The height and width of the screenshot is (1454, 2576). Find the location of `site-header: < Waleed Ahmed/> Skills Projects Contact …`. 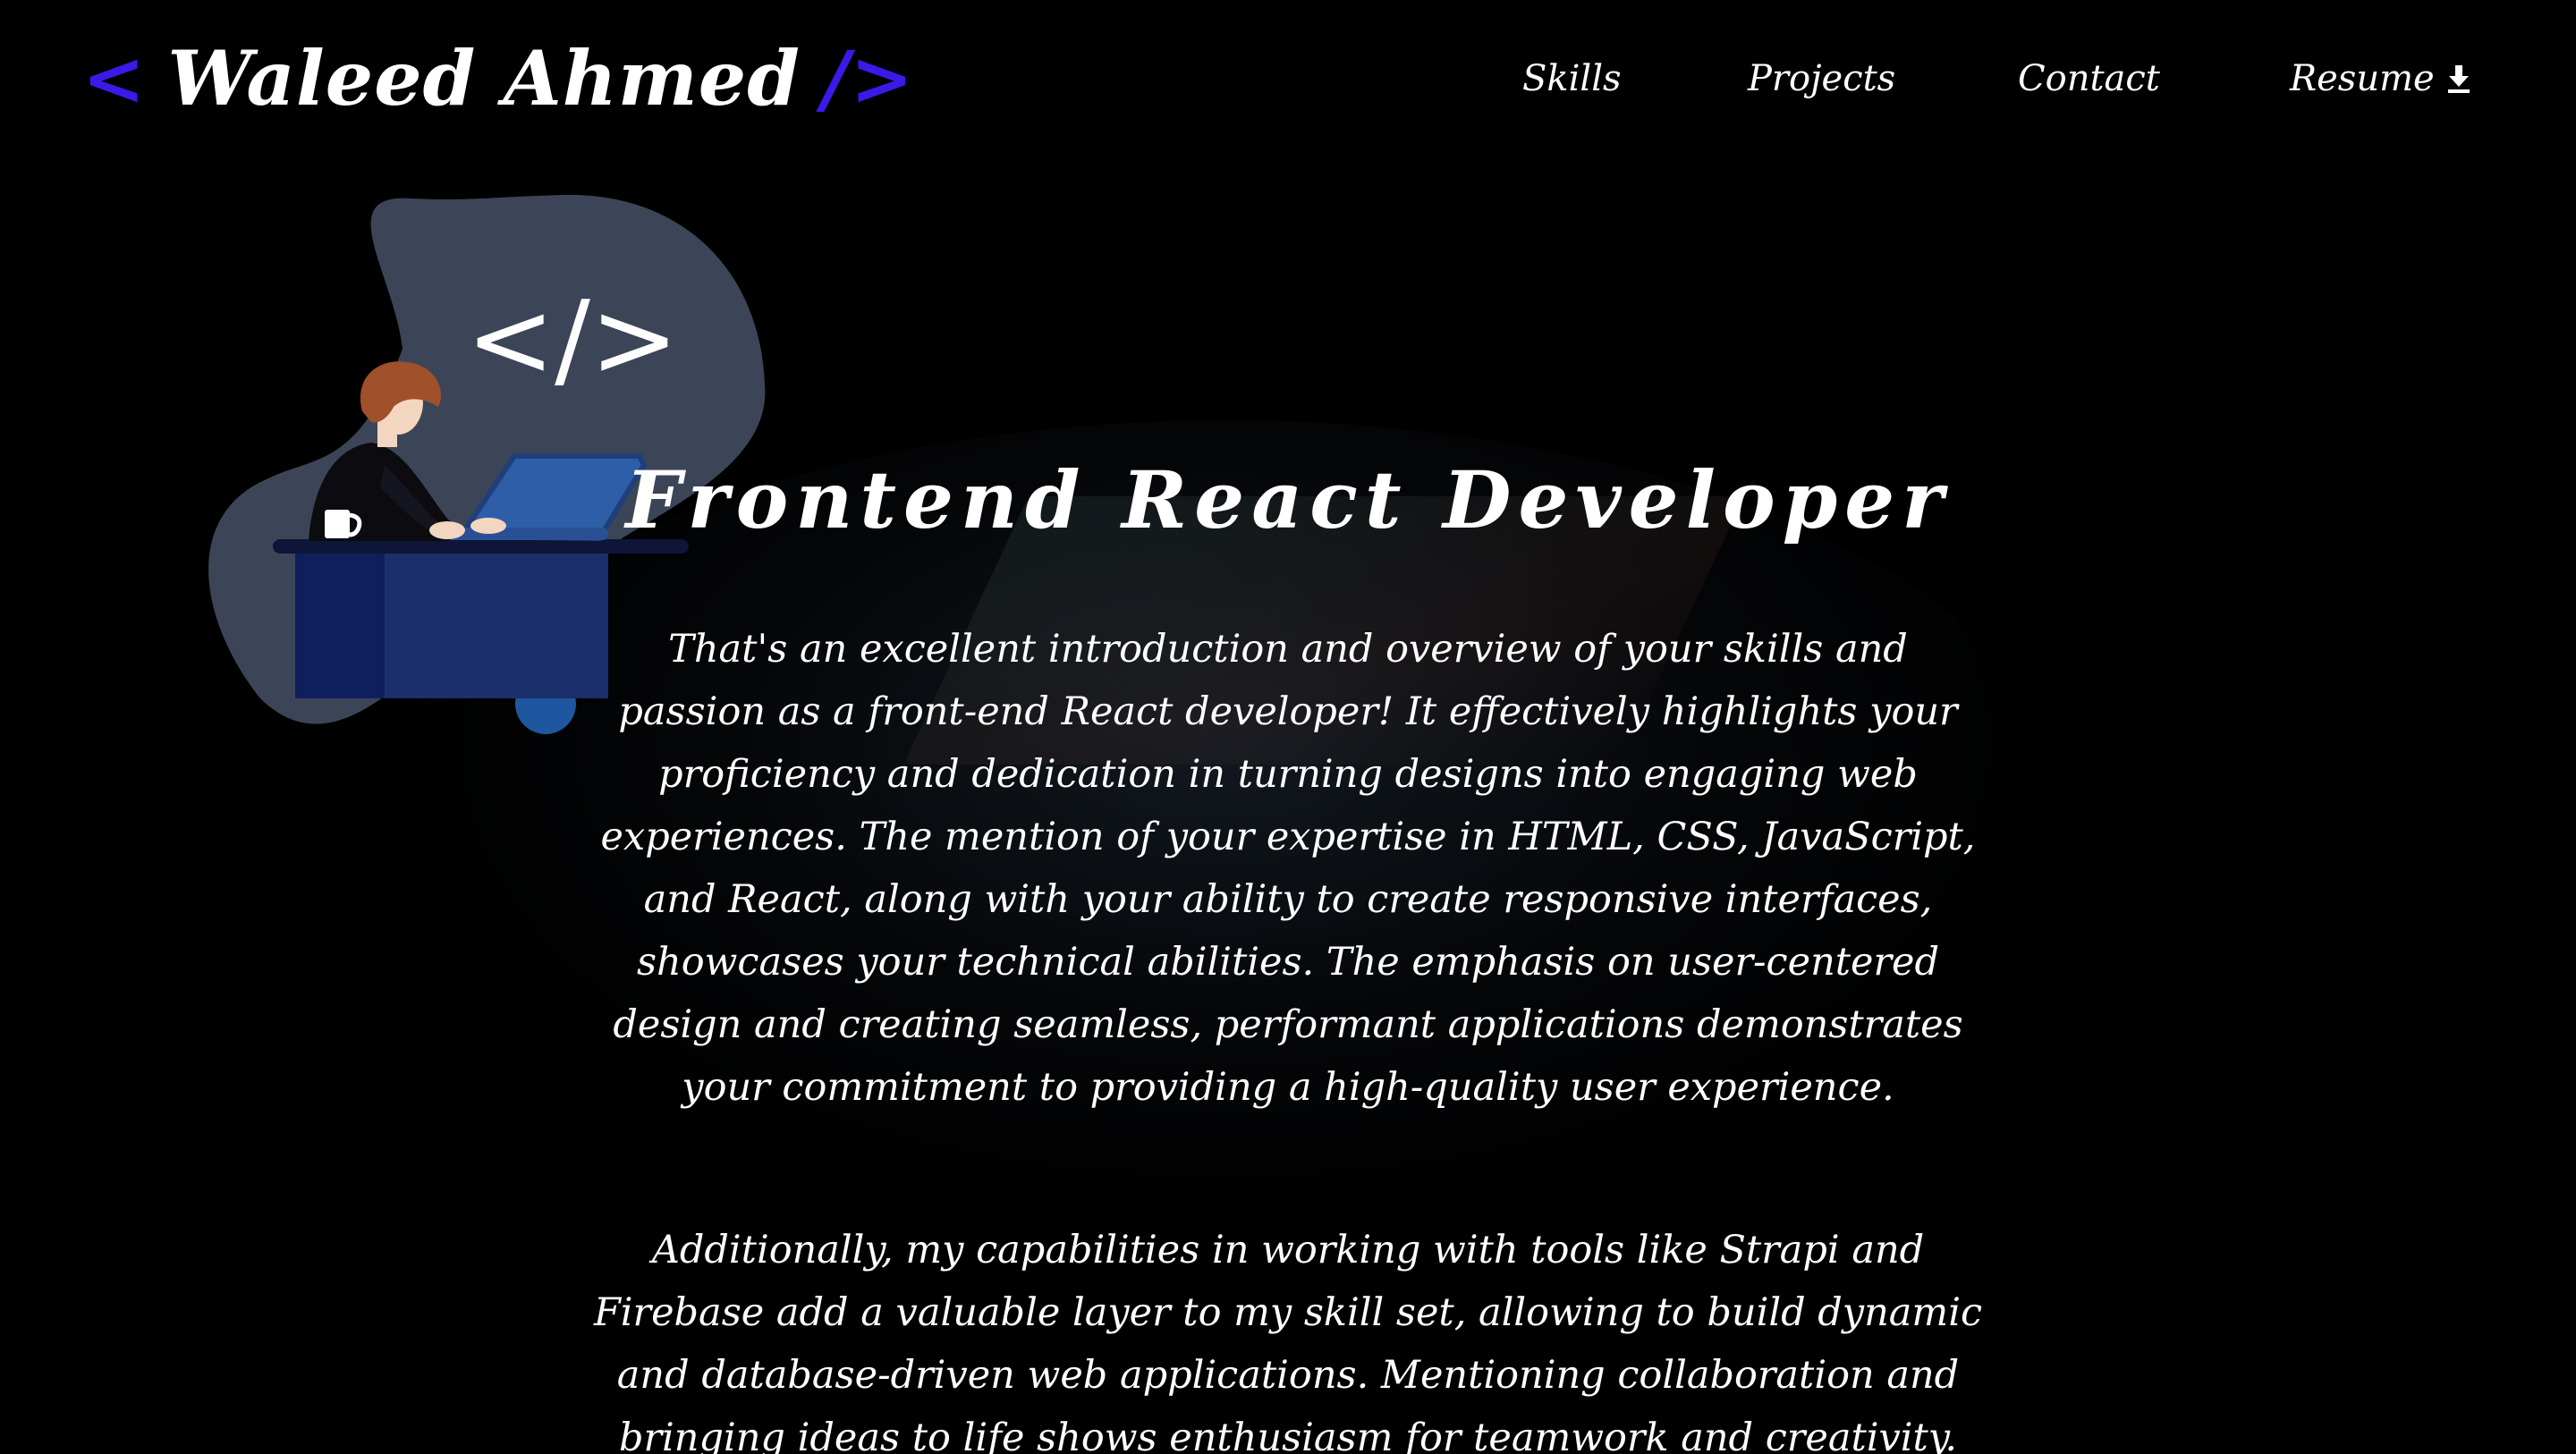

site-header: < Waleed Ahmed/> Skills Projects Contact … is located at coordinates (1288, 80).